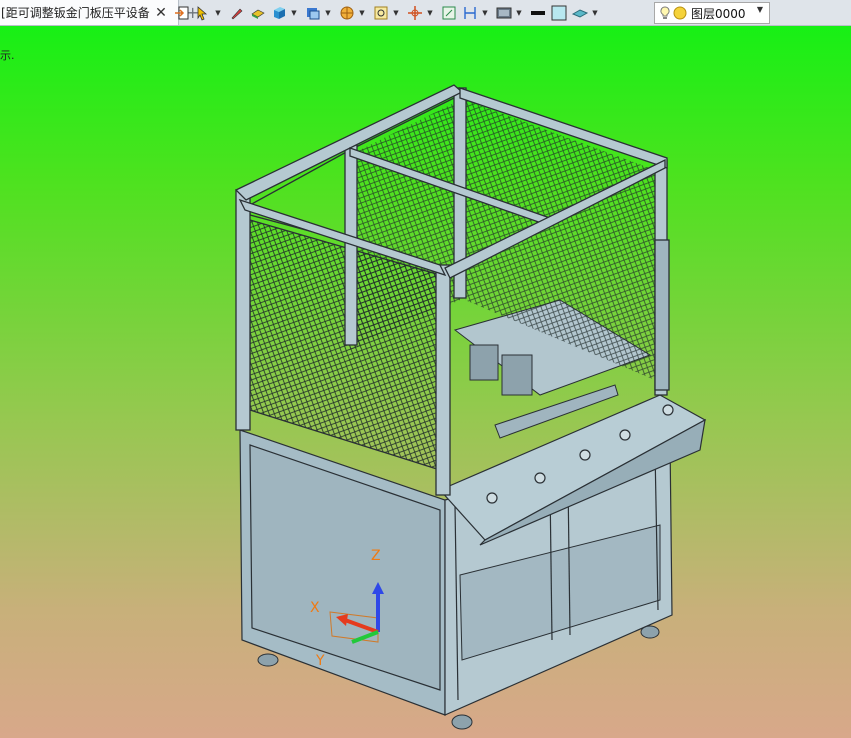 The width and height of the screenshot is (851, 738). Describe the element at coordinates (75, 13) in the screenshot. I see `document-tab-title: 距可调整钣金门板压平设备]` at that location.